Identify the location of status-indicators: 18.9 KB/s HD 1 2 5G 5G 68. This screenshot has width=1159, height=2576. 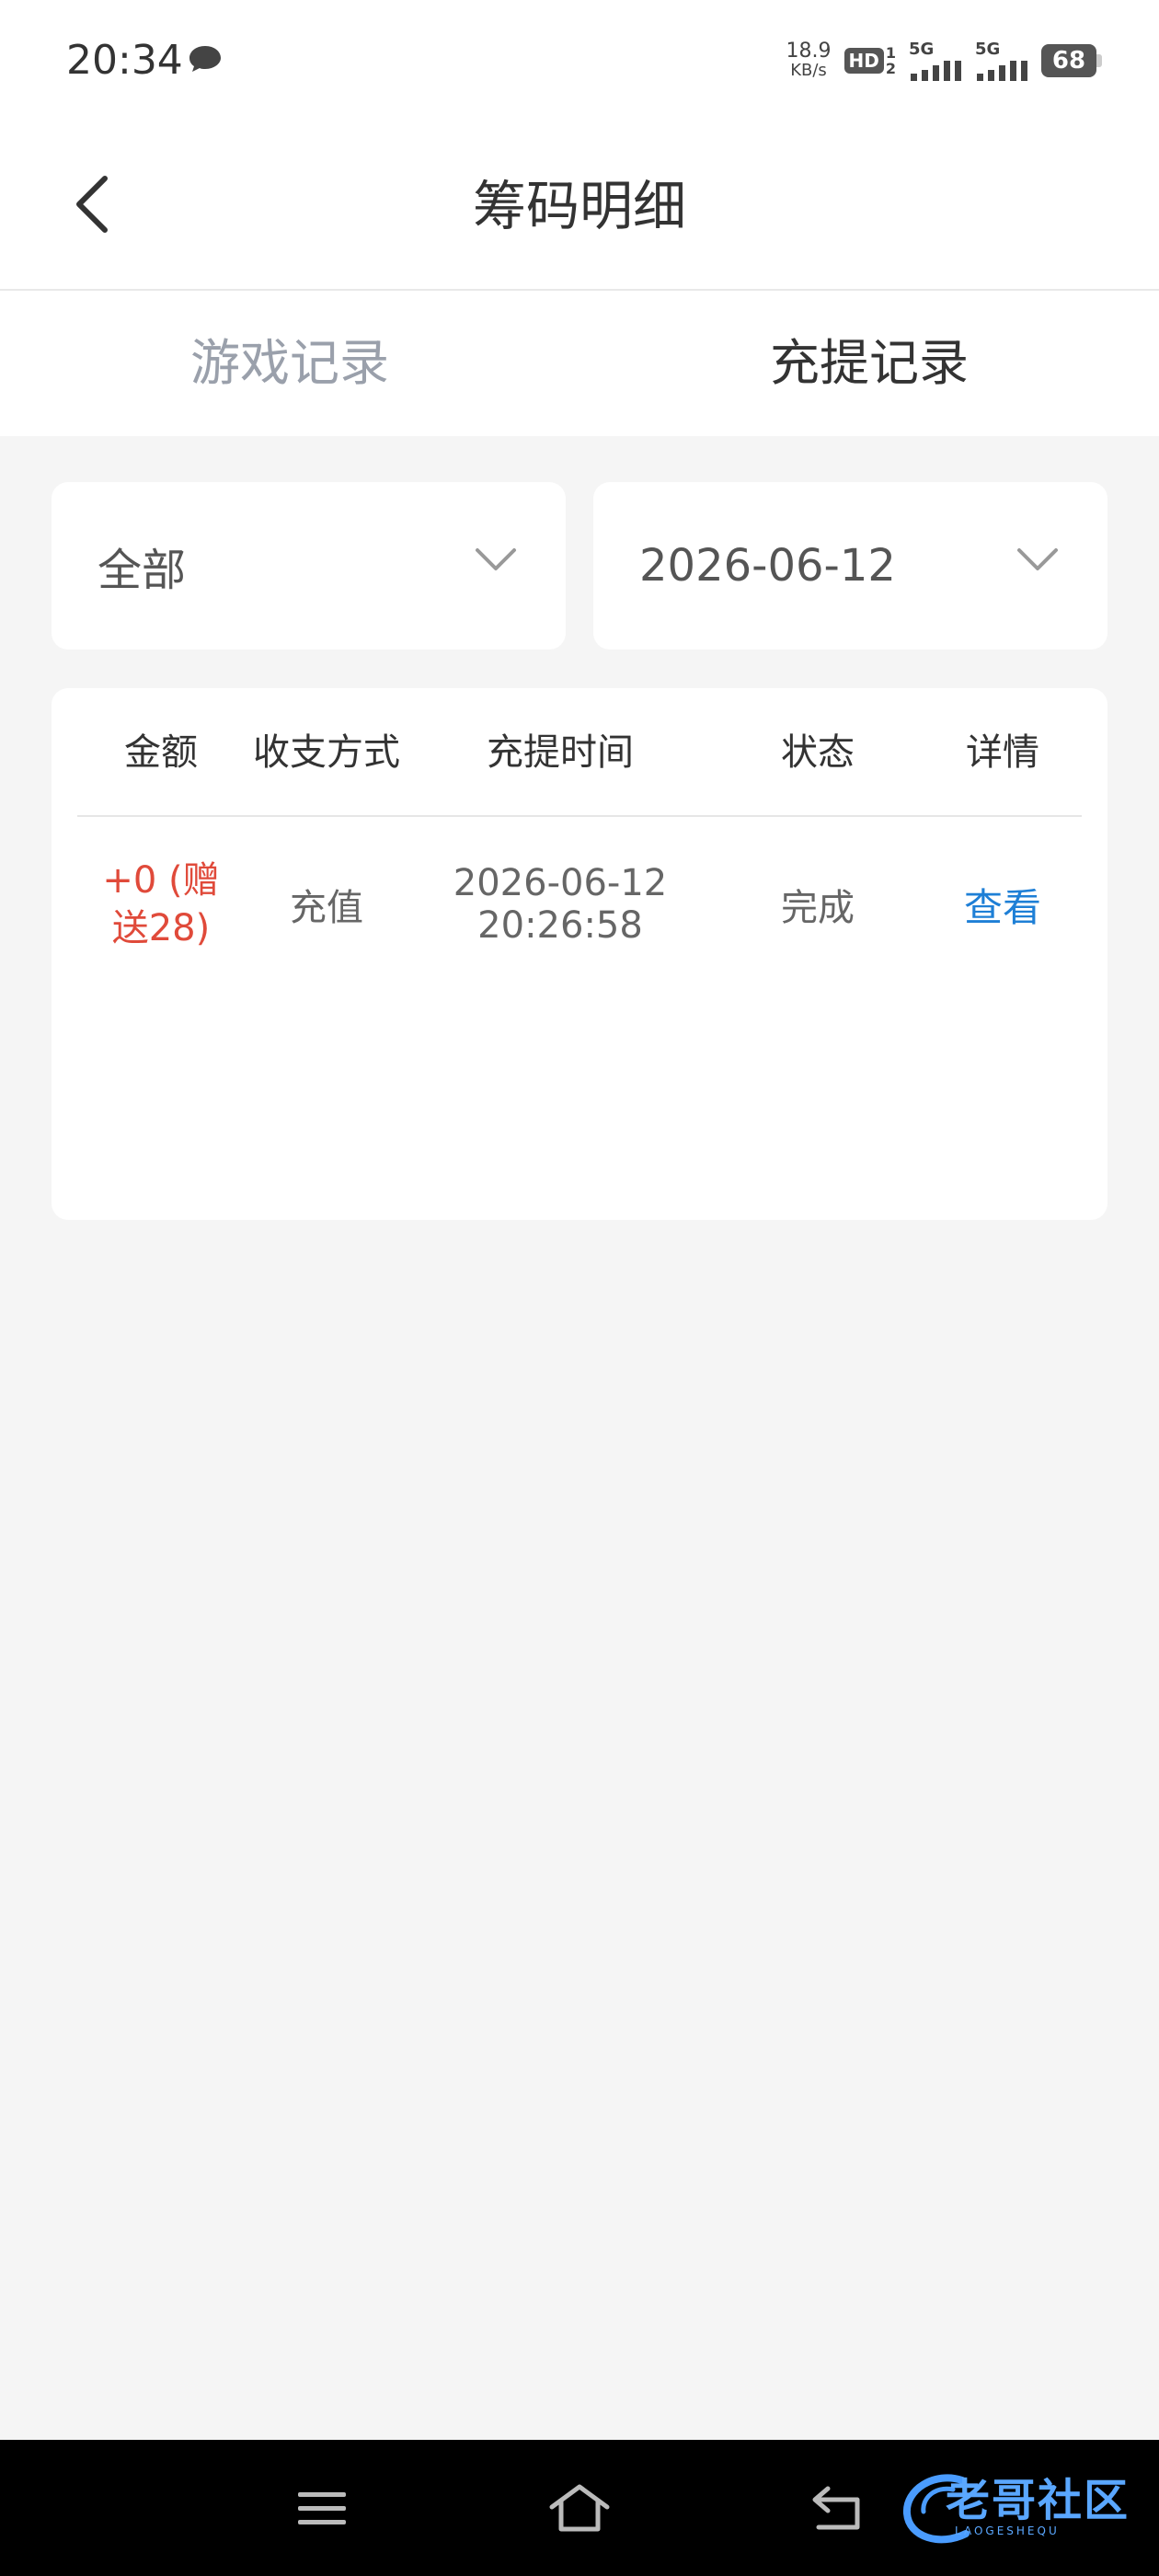
(944, 61).